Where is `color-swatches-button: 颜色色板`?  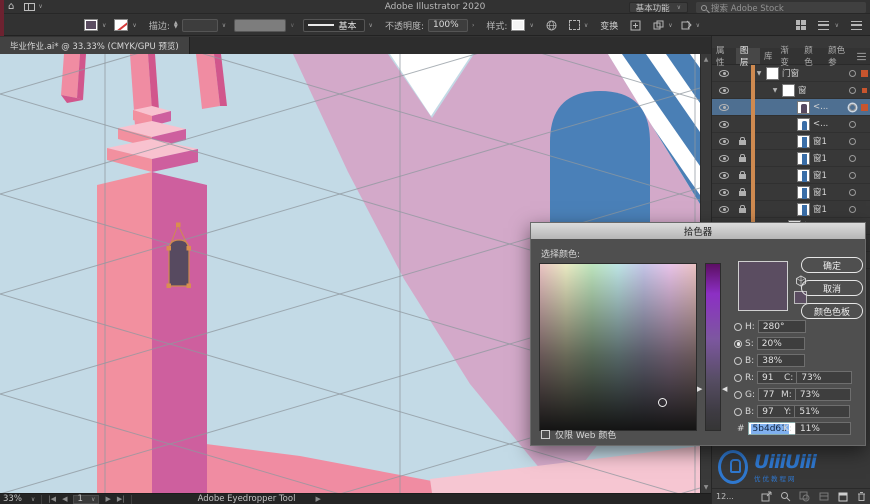 color-swatches-button: 颜色色板 is located at coordinates (832, 311).